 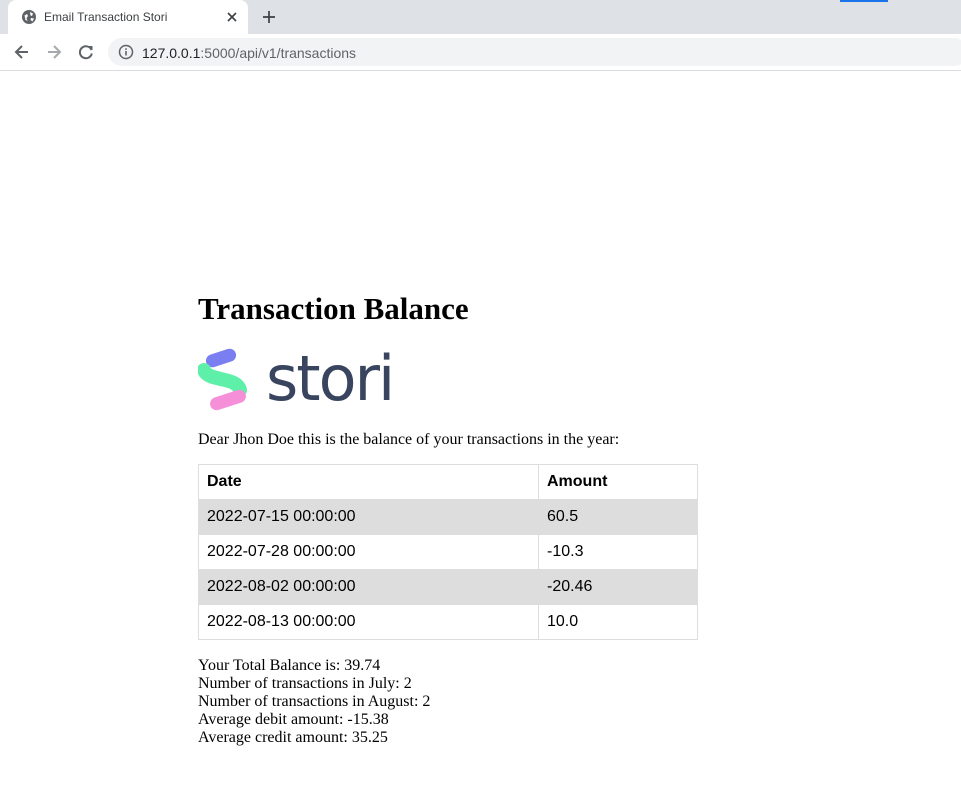 What do you see at coordinates (106, 17) in the screenshot?
I see `tab-title: Email Transaction Stori` at bounding box center [106, 17].